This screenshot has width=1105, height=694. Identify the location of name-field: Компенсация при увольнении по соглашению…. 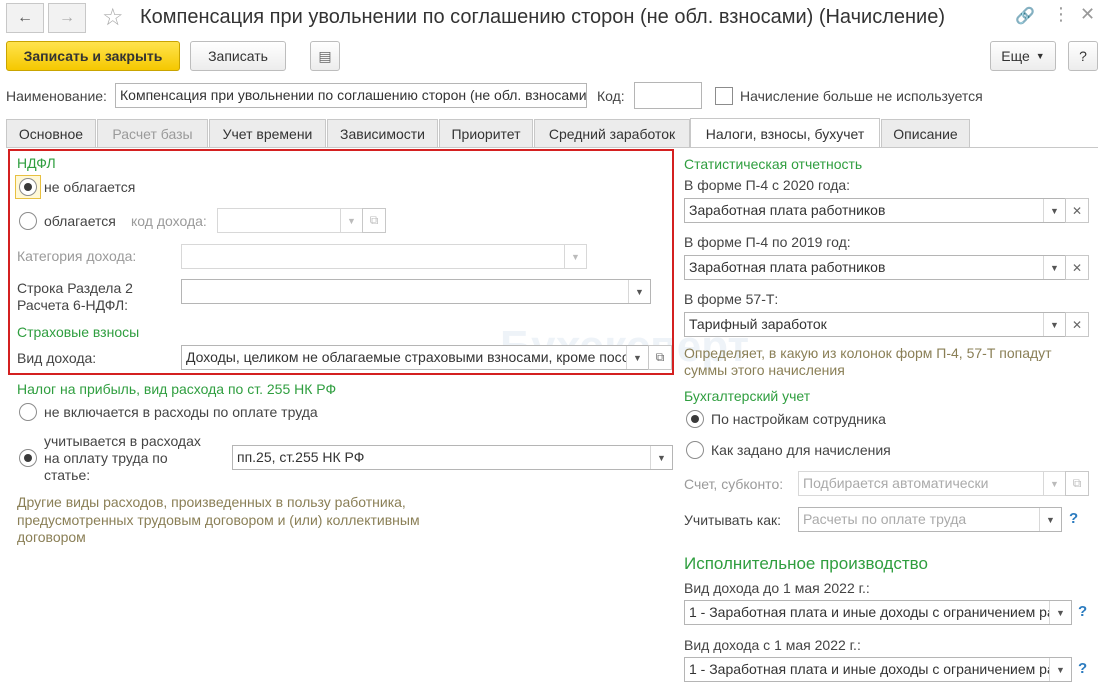
(351, 95).